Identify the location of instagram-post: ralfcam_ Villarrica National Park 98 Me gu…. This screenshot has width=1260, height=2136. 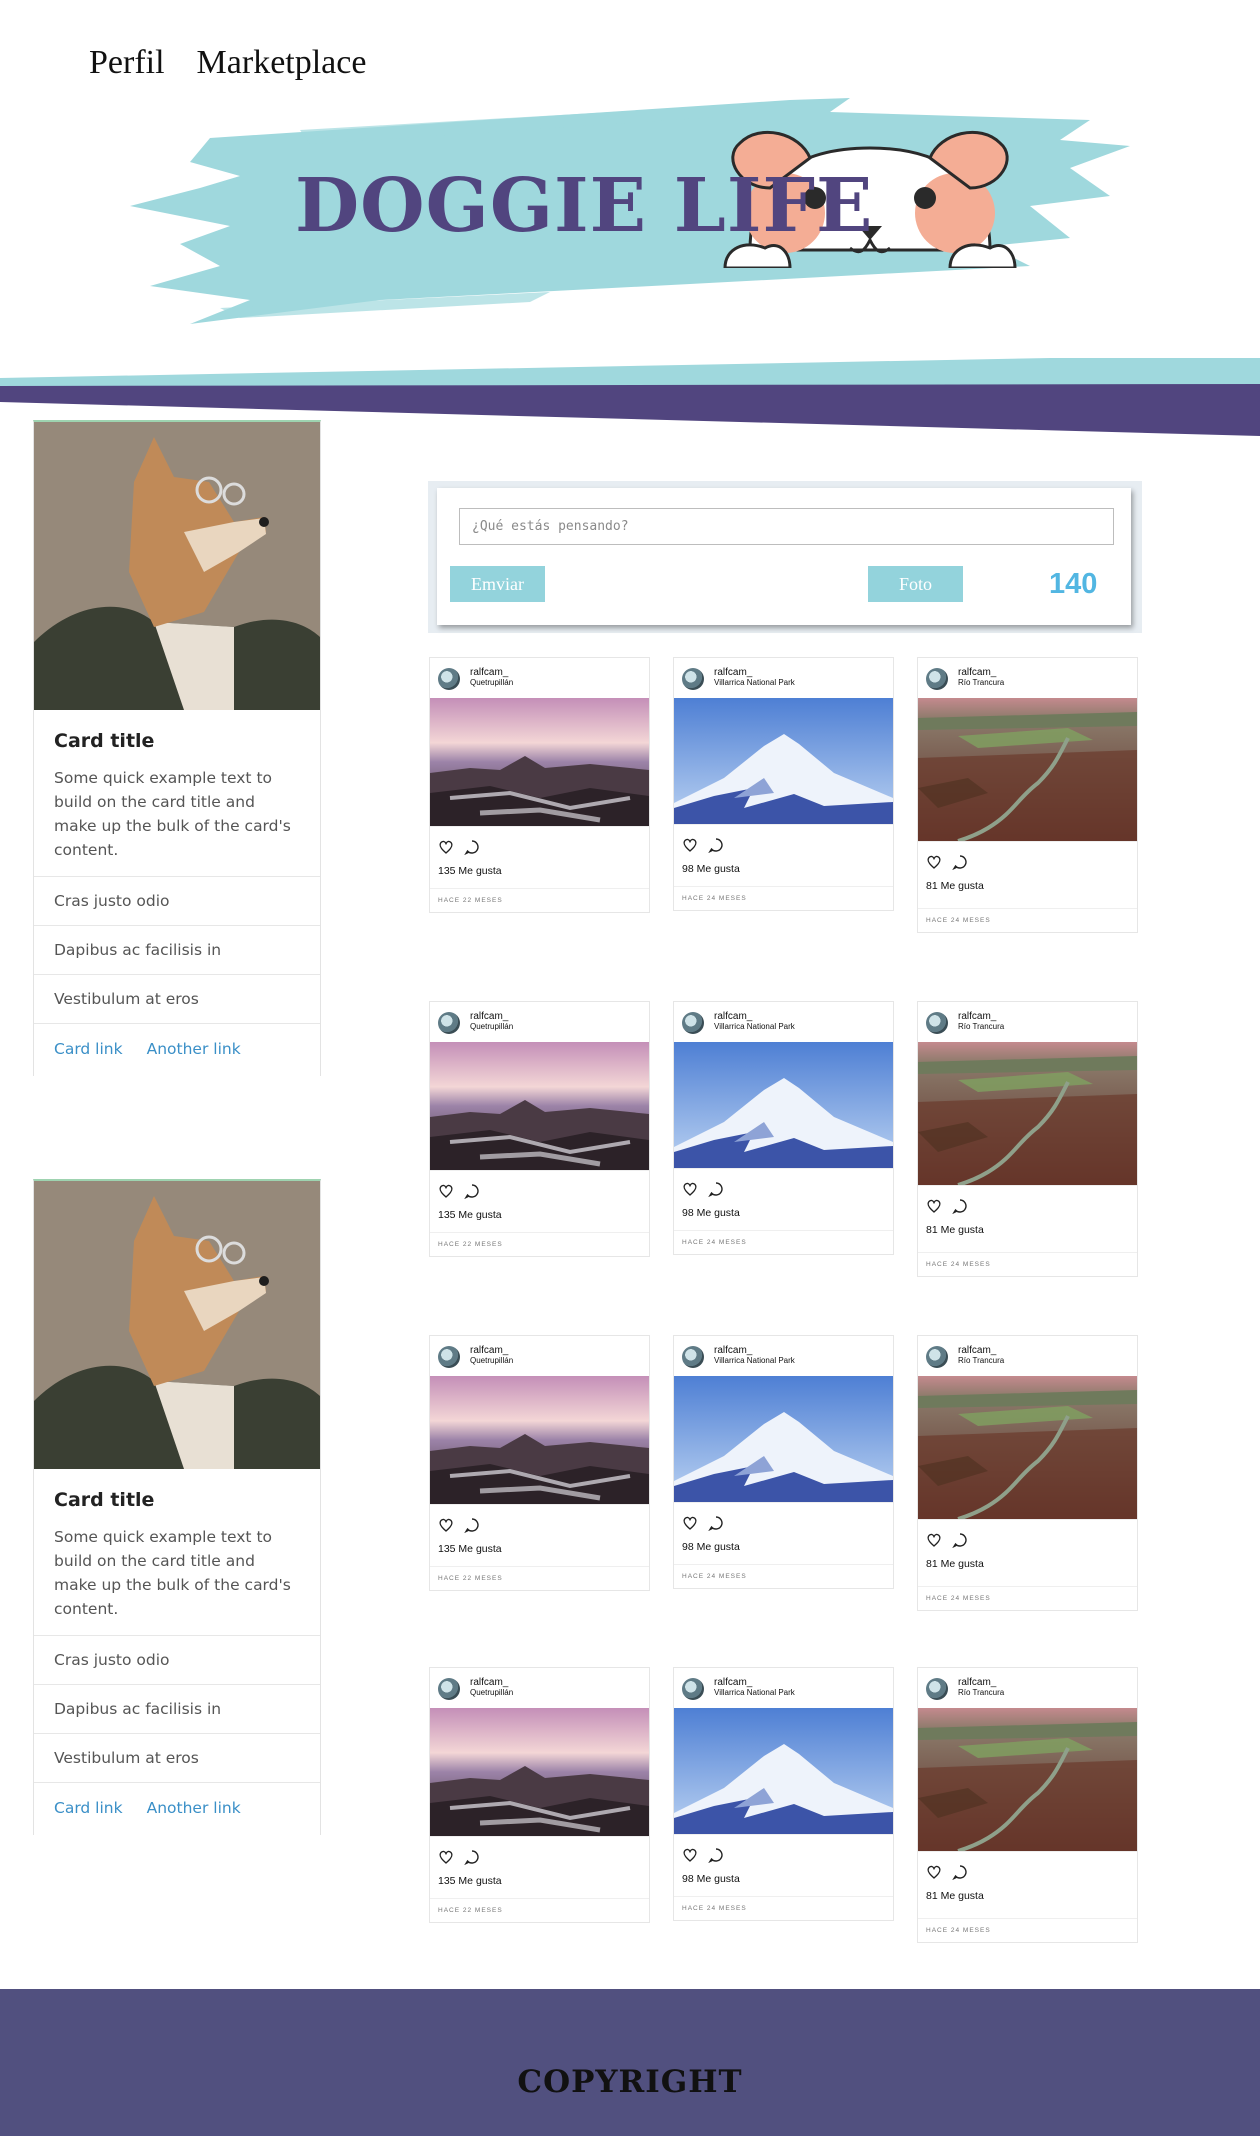
(783, 1462).